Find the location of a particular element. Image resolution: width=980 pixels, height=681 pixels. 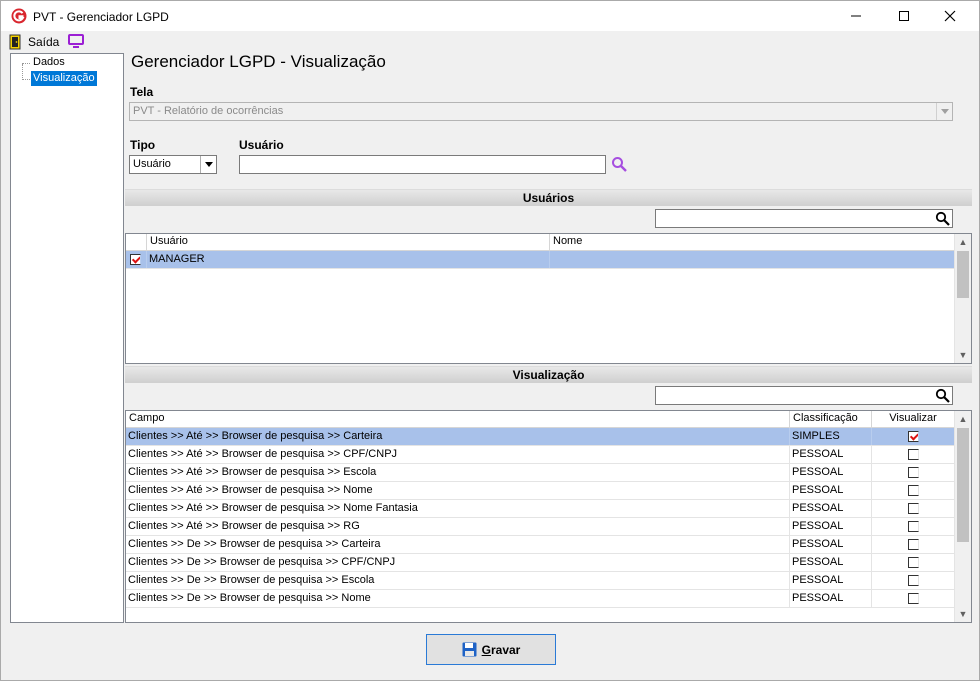

close-icon is located at coordinates (950, 16).